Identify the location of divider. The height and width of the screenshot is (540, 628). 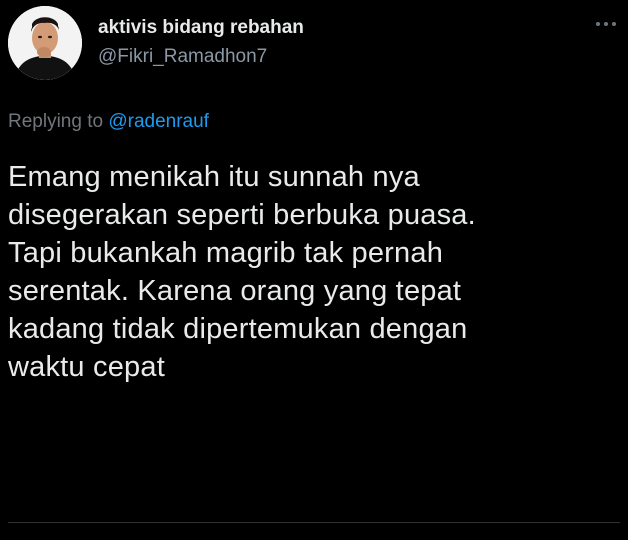
(314, 522).